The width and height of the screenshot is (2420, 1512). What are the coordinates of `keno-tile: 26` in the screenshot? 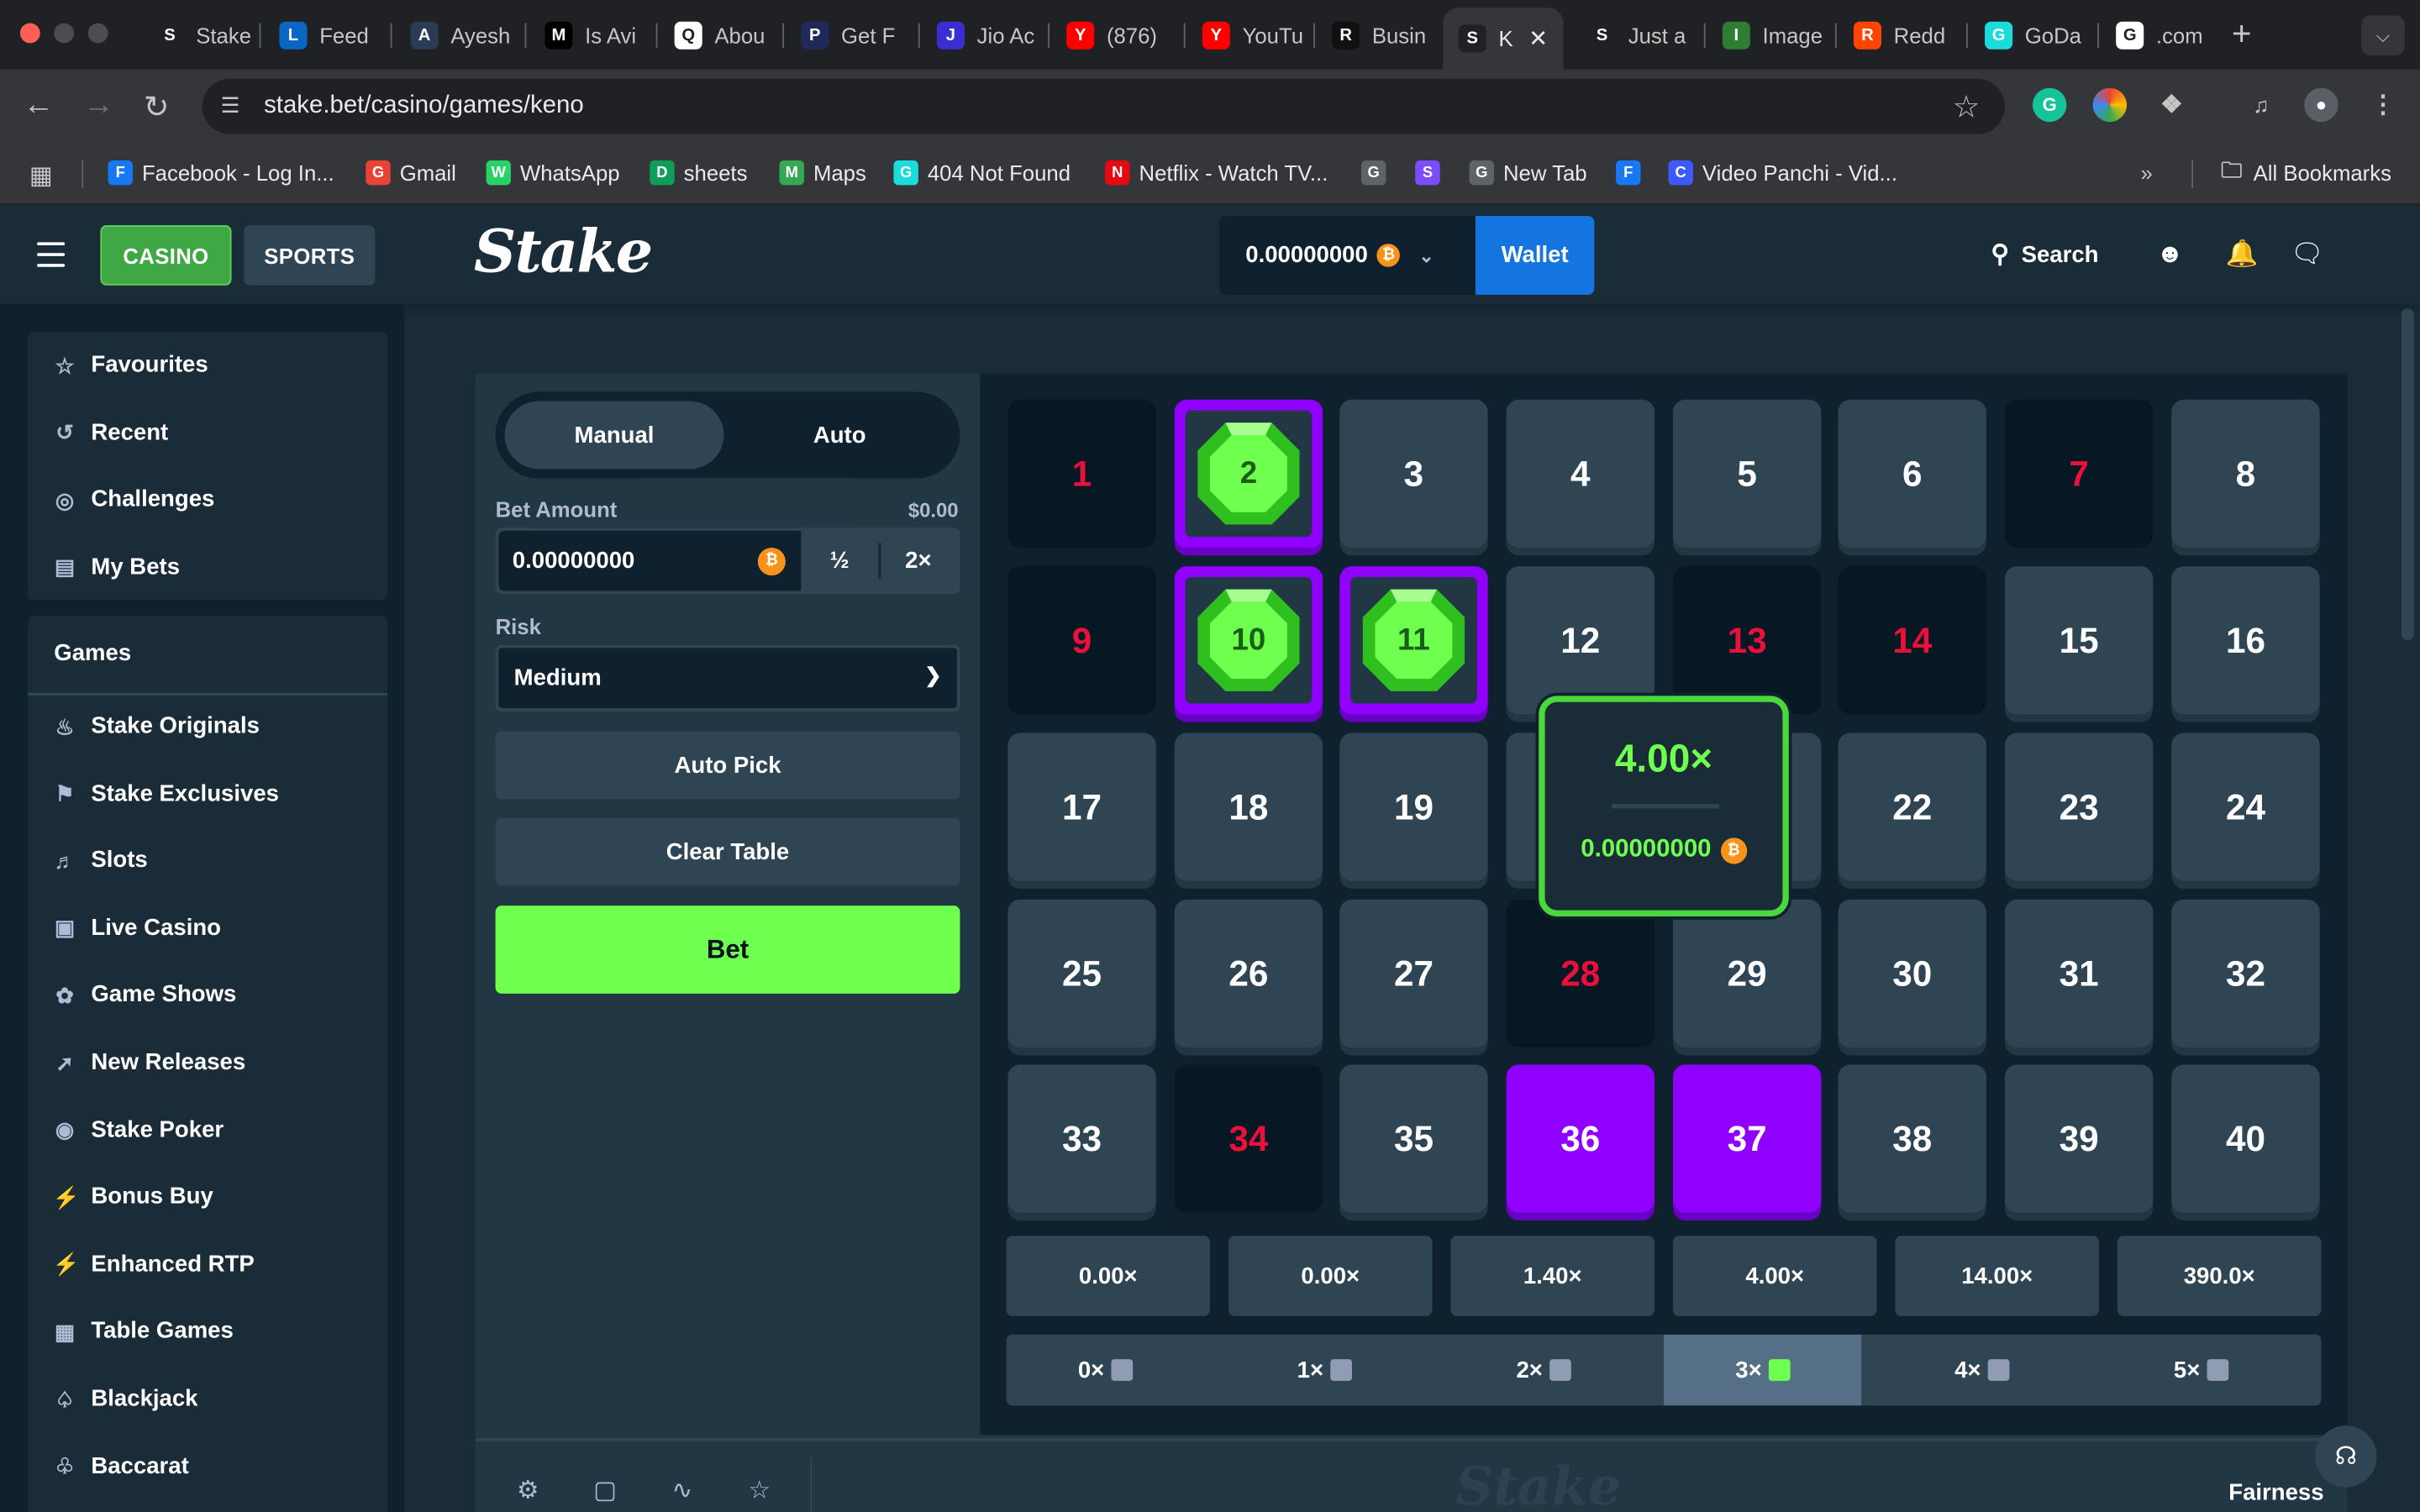 It's located at (1248, 973).